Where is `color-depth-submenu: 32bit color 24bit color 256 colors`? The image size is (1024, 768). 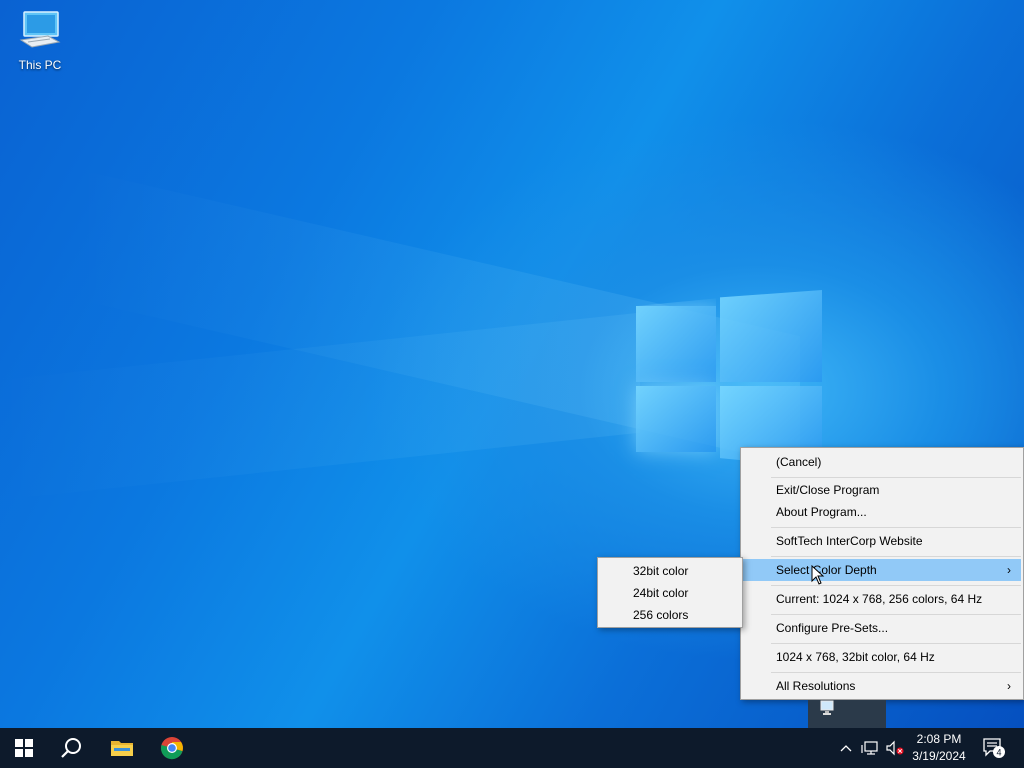 color-depth-submenu: 32bit color 24bit color 256 colors is located at coordinates (670, 592).